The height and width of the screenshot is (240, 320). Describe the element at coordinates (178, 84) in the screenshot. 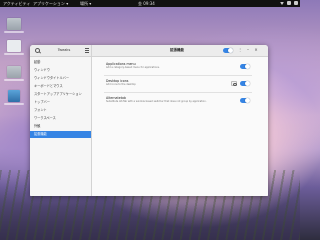

I see `extension-row: Desktop icons Add icons to the desktop` at that location.